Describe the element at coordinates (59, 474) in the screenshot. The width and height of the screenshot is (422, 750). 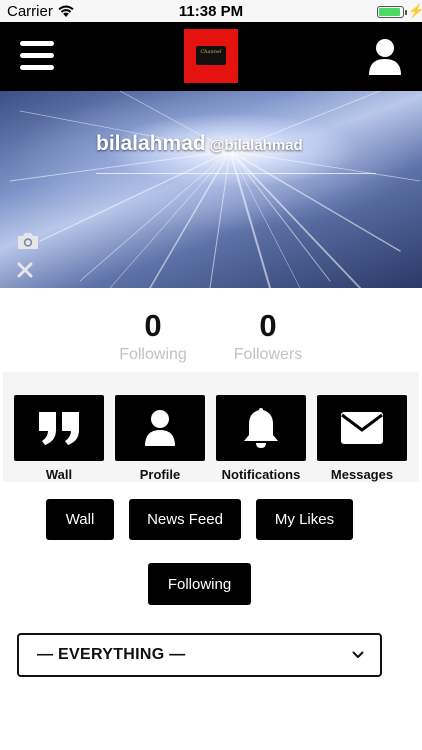
I see `tile-wall-label: Wall` at that location.